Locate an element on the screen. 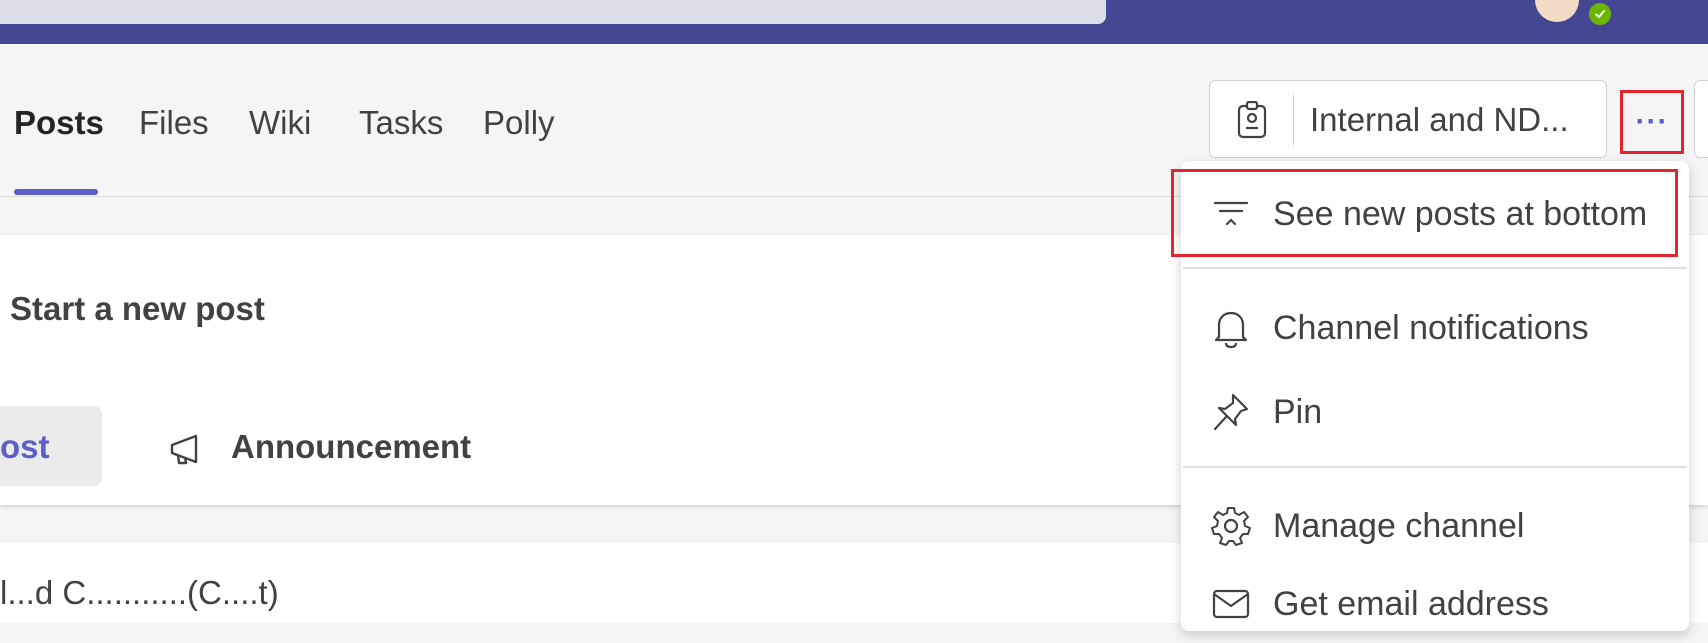 This screenshot has width=1708, height=643. meet-button-partial is located at coordinates (1701, 119).